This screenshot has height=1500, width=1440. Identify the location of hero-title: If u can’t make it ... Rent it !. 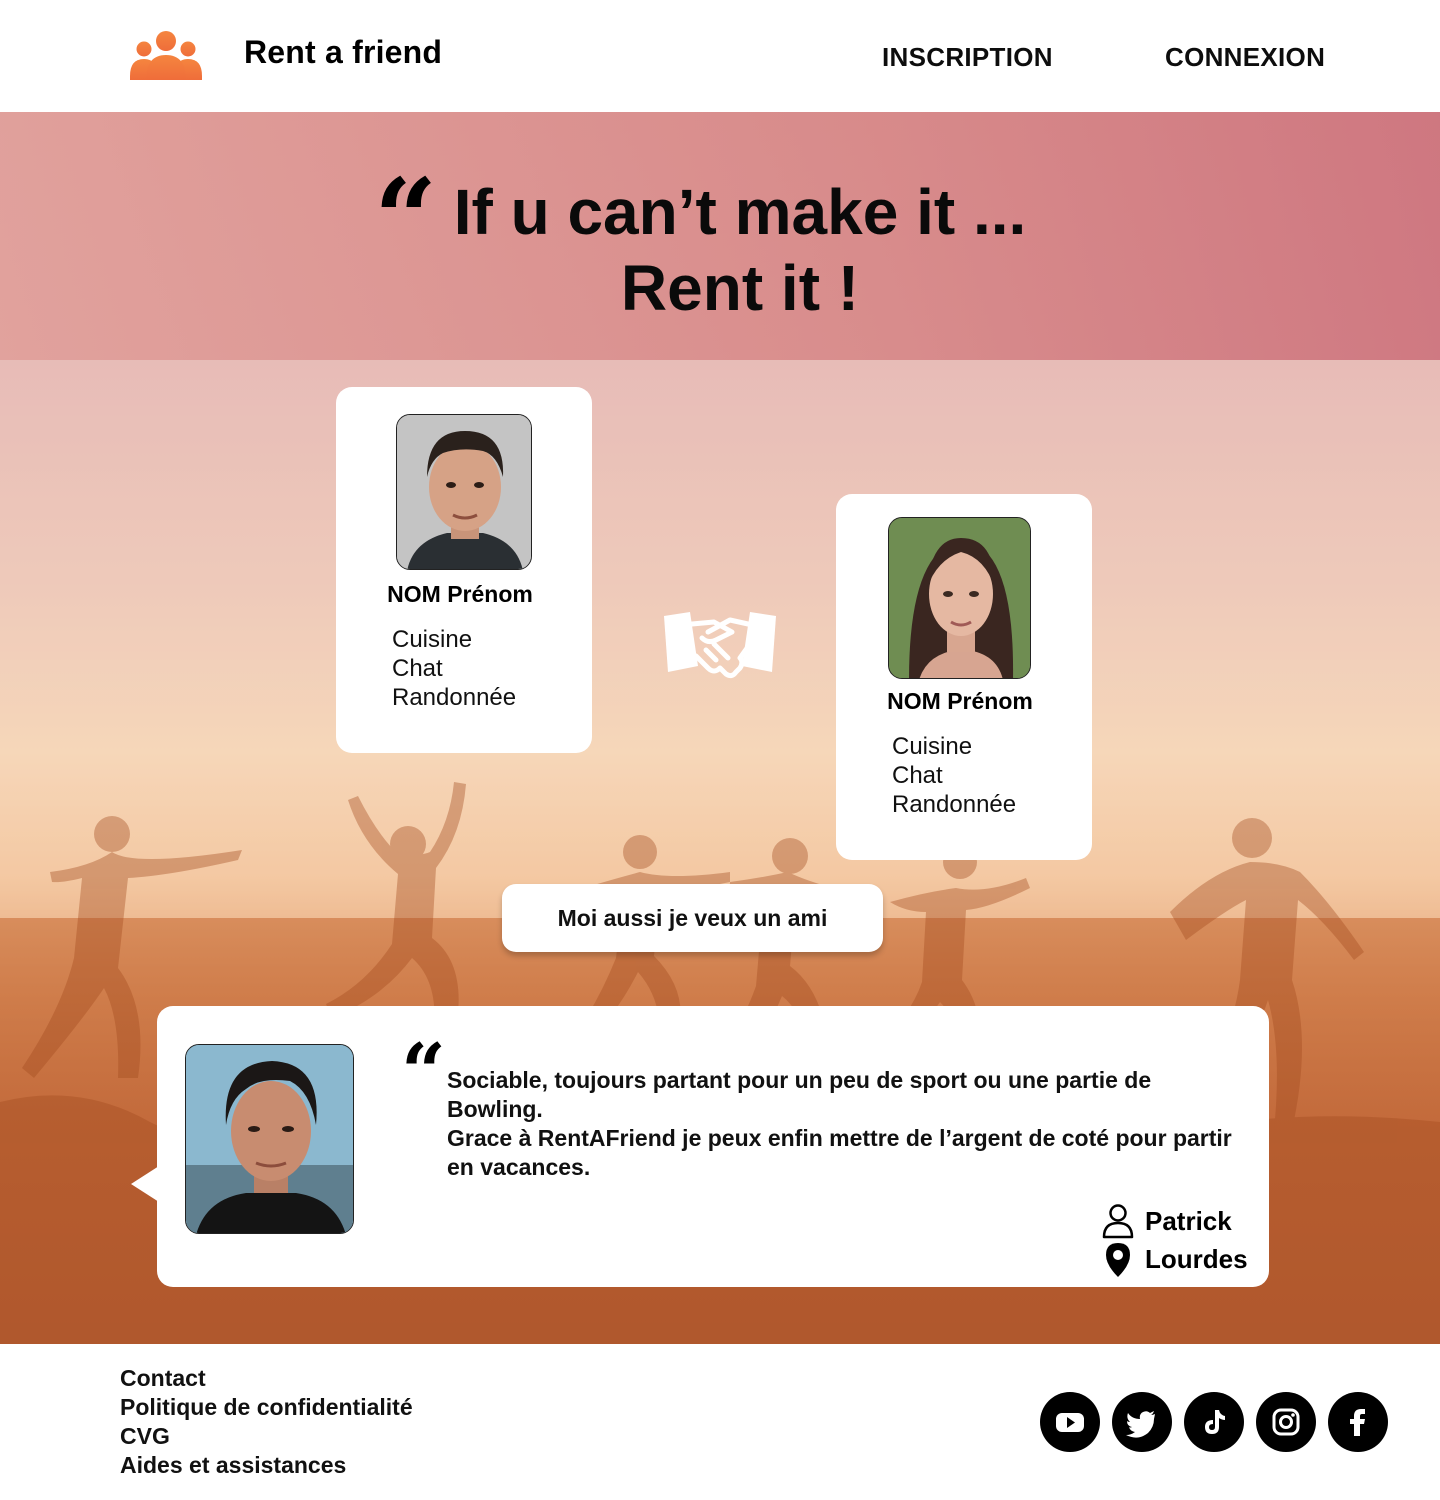
(720, 250).